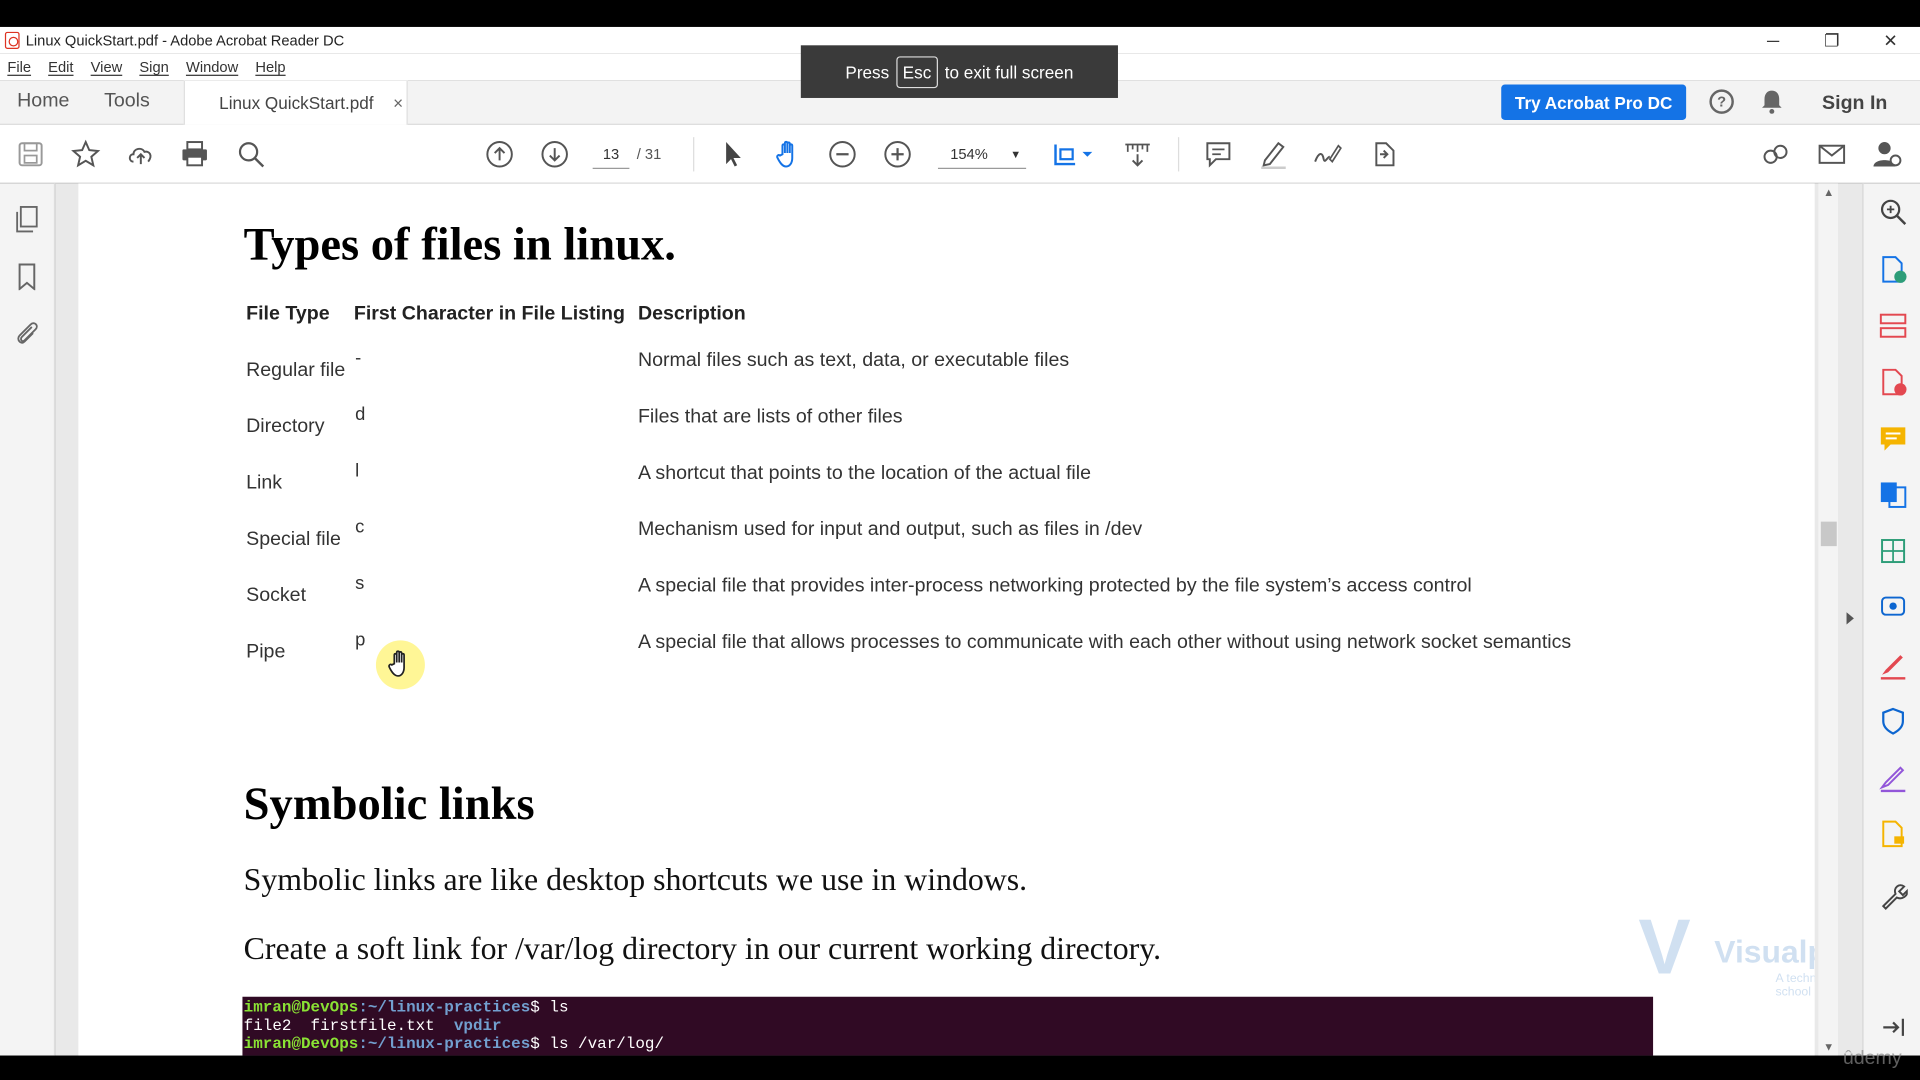 The image size is (1920, 1080). I want to click on table-cell-type: Special file, so click(293, 539).